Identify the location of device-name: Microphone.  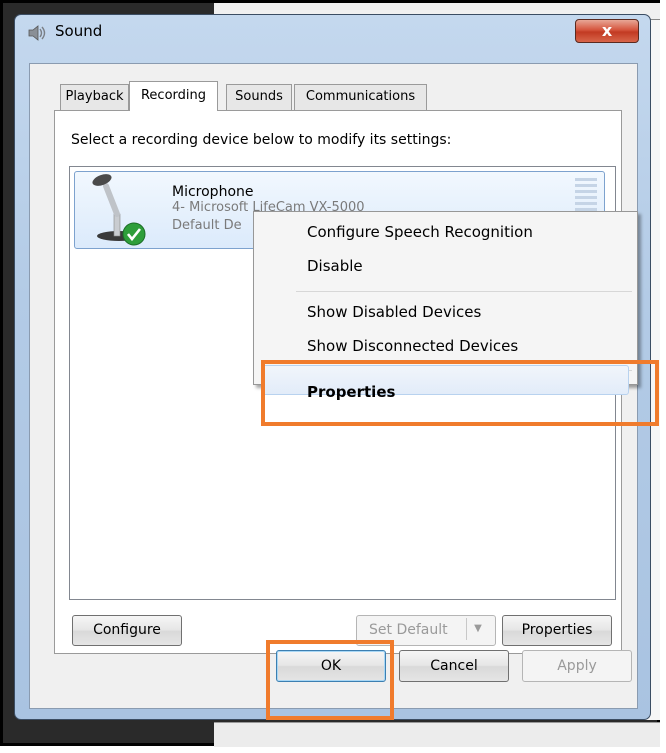
(213, 192).